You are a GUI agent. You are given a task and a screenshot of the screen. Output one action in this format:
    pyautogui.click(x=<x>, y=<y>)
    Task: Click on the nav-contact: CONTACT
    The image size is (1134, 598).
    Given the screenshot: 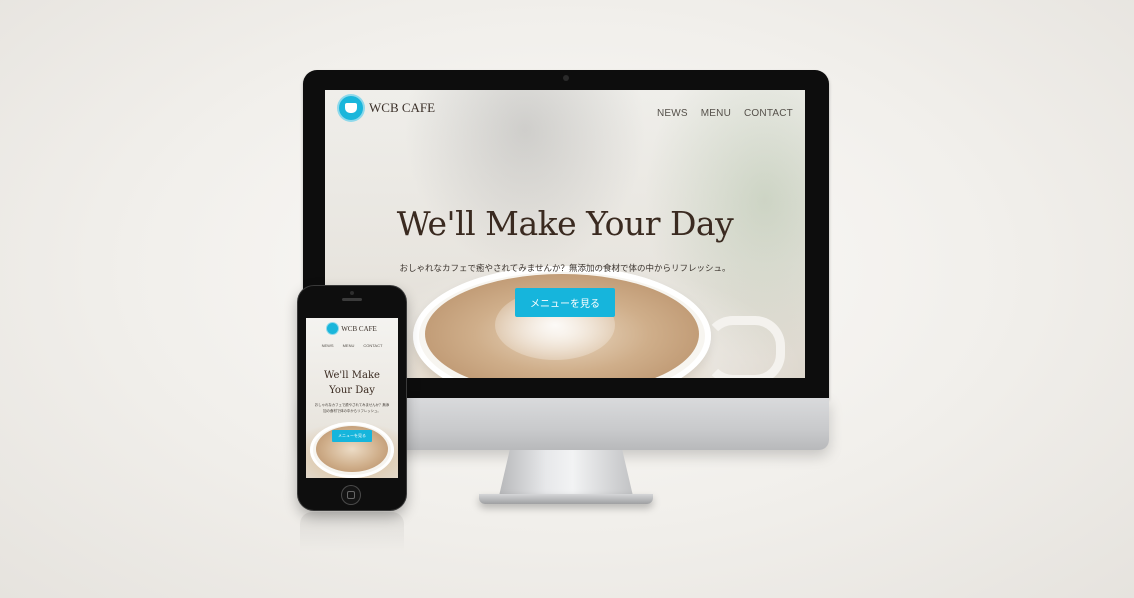 What is the action you would take?
    pyautogui.click(x=768, y=113)
    